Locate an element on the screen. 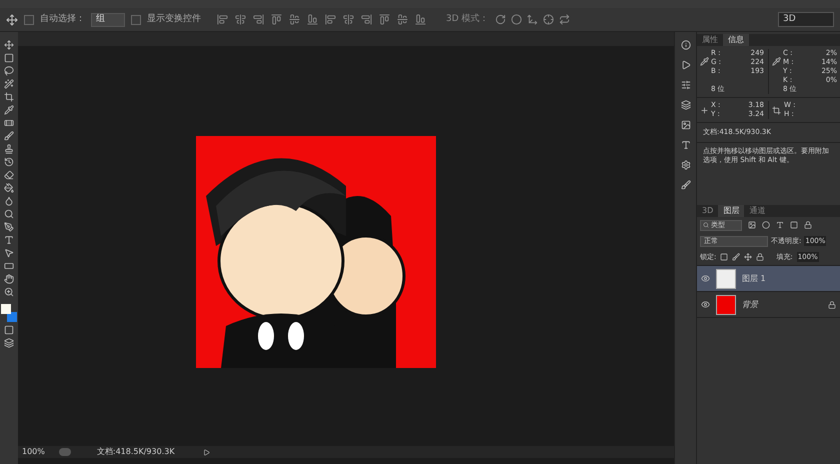  history-brush-icon is located at coordinates (9, 162).